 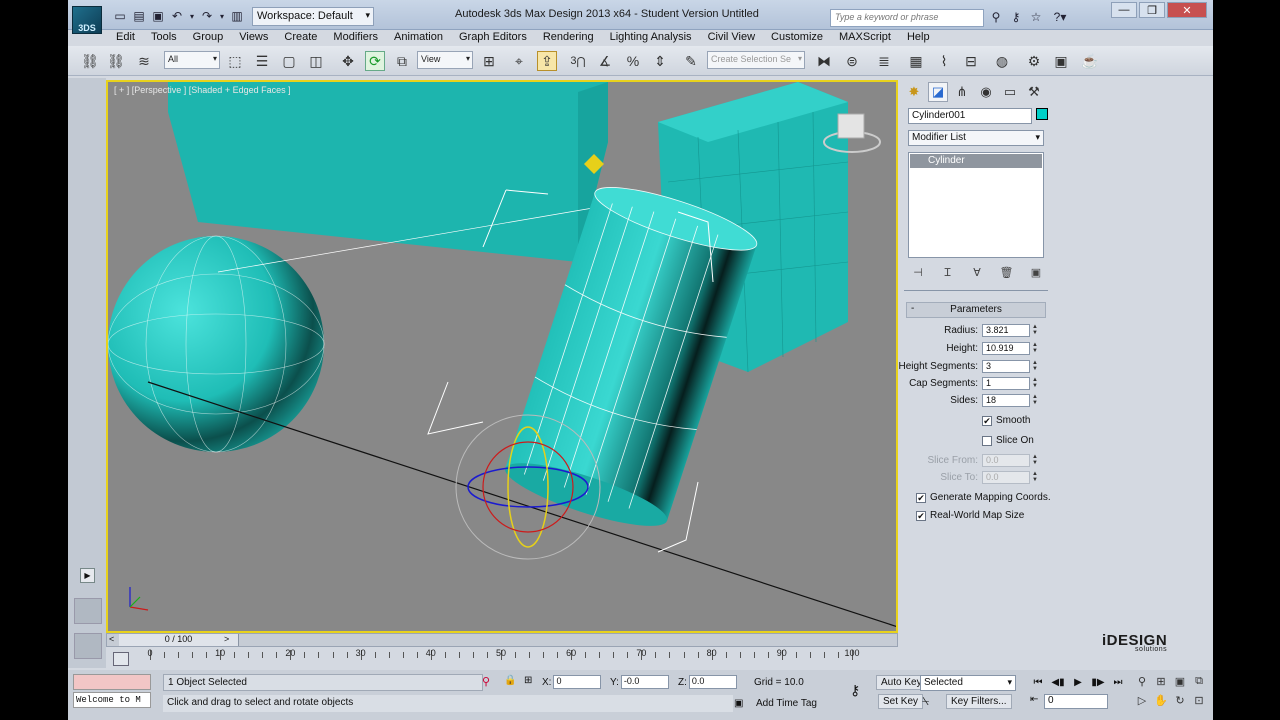 I want to click on modifier-list-dropdown: Modifier List, so click(x=976, y=138).